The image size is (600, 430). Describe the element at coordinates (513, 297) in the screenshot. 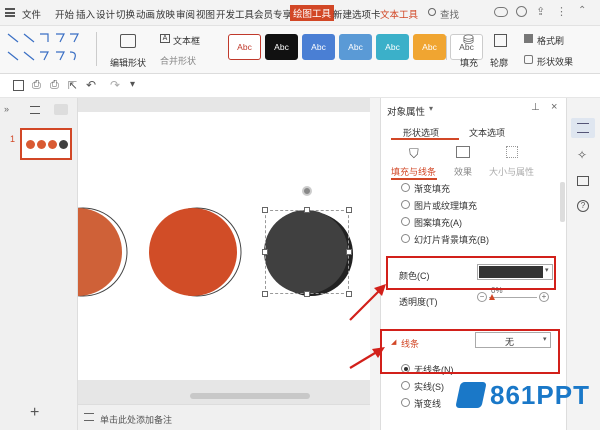

I see `transparency-slider` at that location.